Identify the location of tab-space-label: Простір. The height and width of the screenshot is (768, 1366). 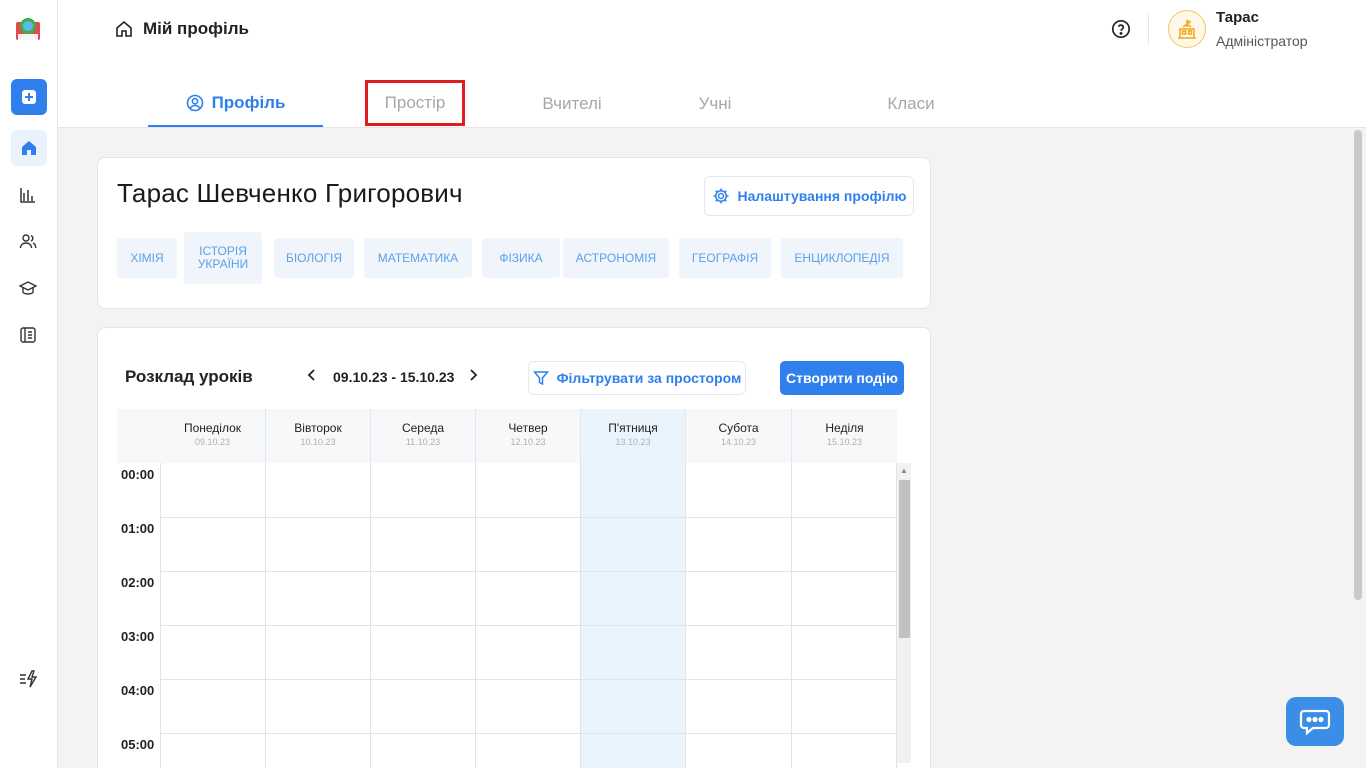
(415, 102).